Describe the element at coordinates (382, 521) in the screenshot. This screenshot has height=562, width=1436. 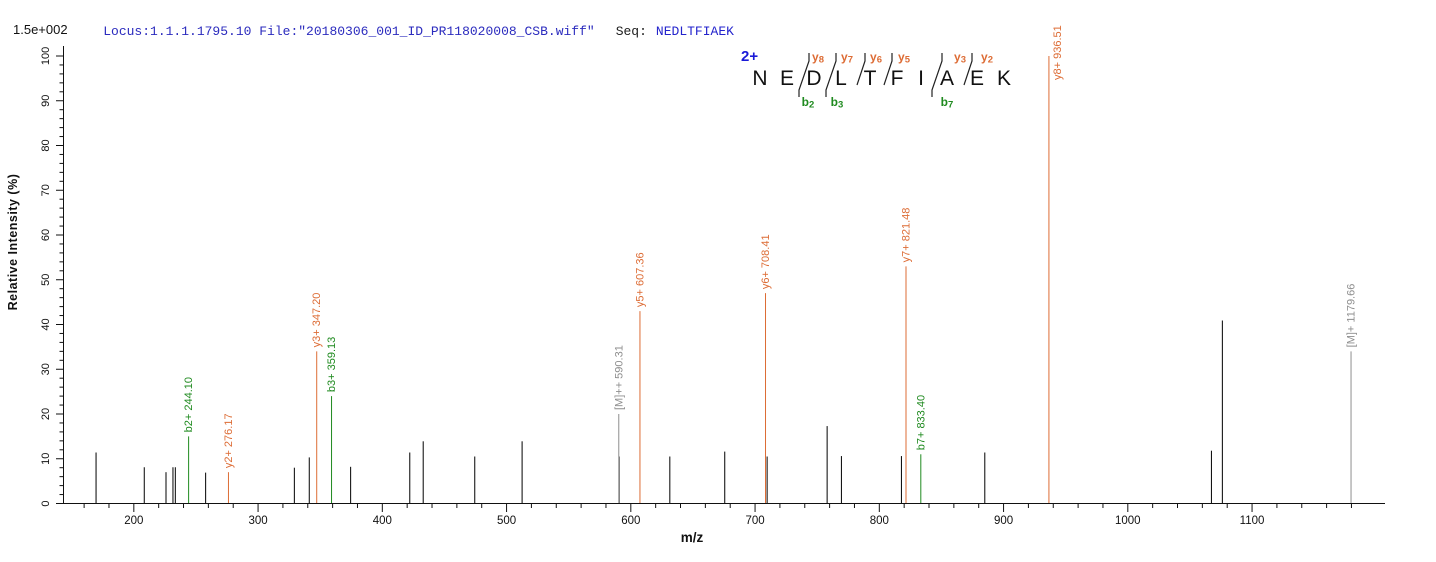
I see `x-tick-label: 400` at that location.